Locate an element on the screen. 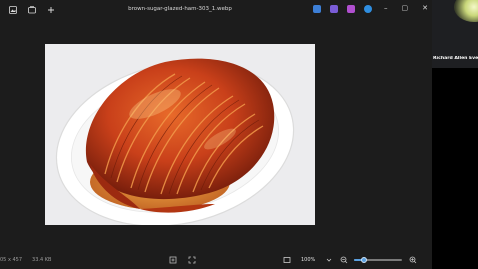  participant-video is located at coordinates (466, 11).